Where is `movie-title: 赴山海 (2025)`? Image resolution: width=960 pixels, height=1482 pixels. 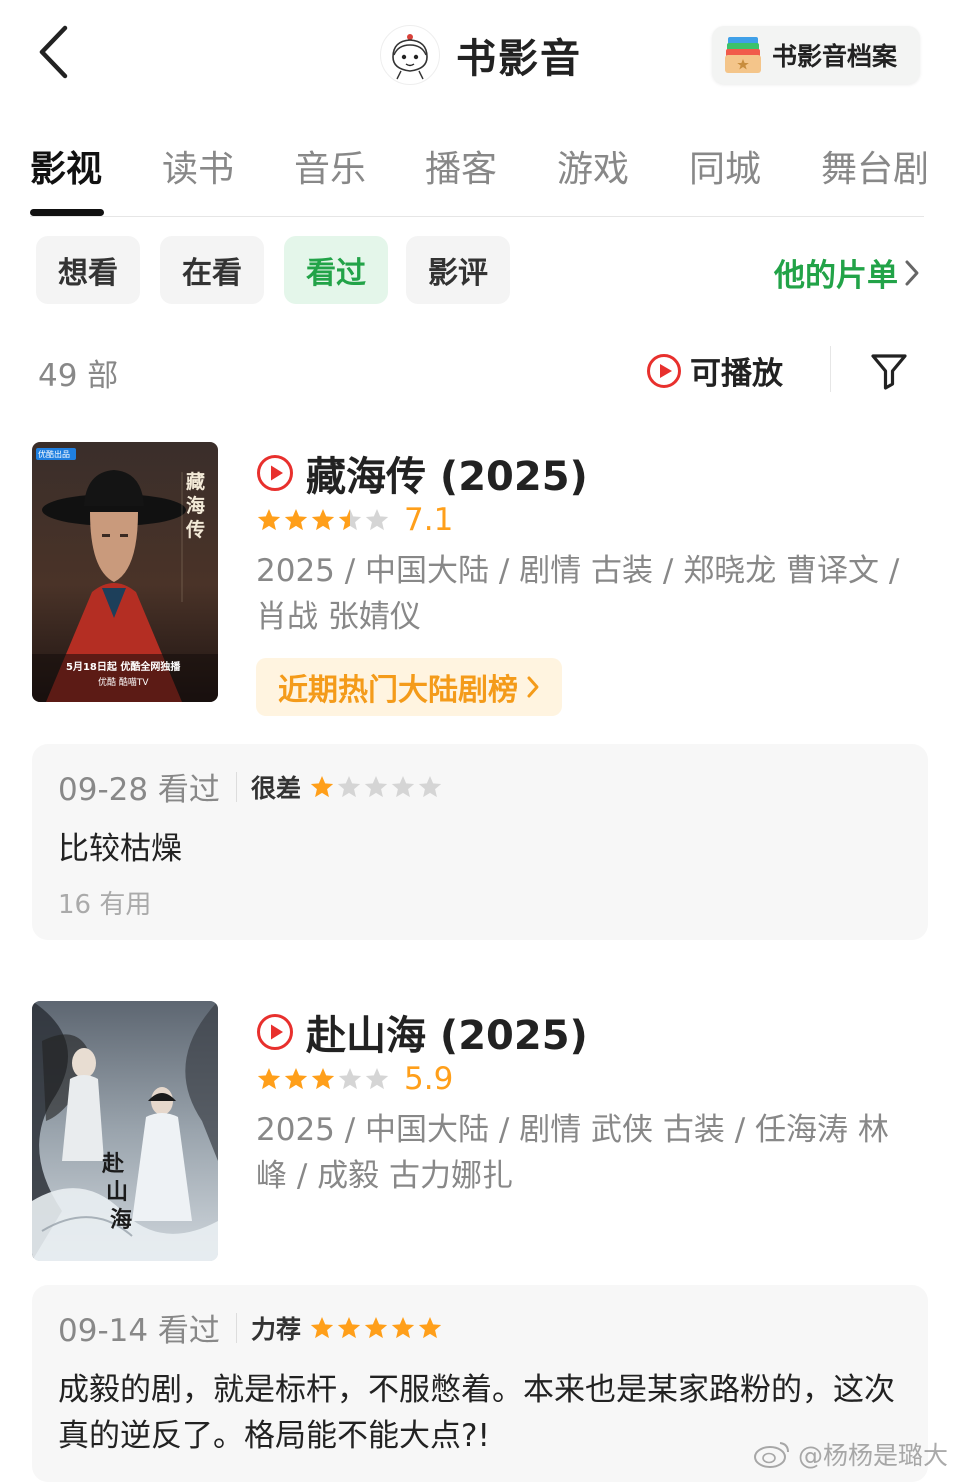 movie-title: 赴山海 (2025) is located at coordinates (447, 1032).